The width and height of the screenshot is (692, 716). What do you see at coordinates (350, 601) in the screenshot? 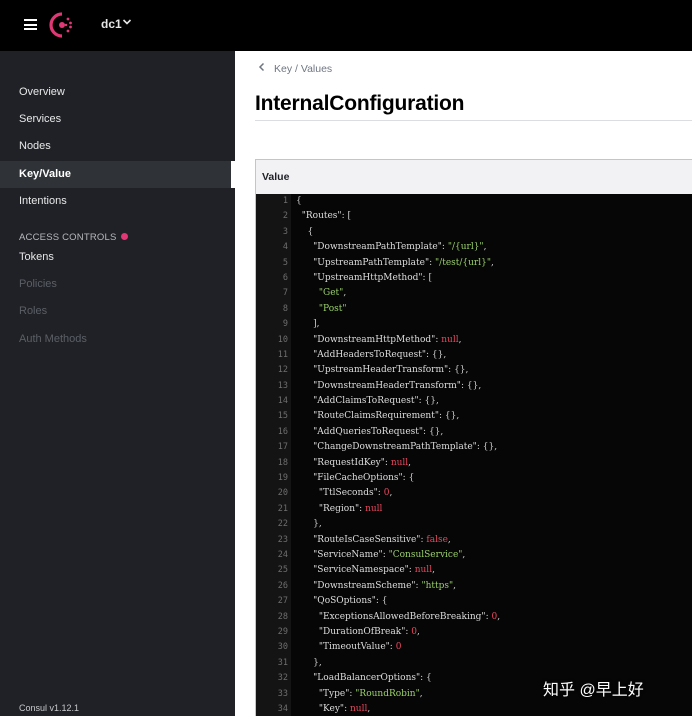
I see `code-text: "QoSOptions": {` at bounding box center [350, 601].